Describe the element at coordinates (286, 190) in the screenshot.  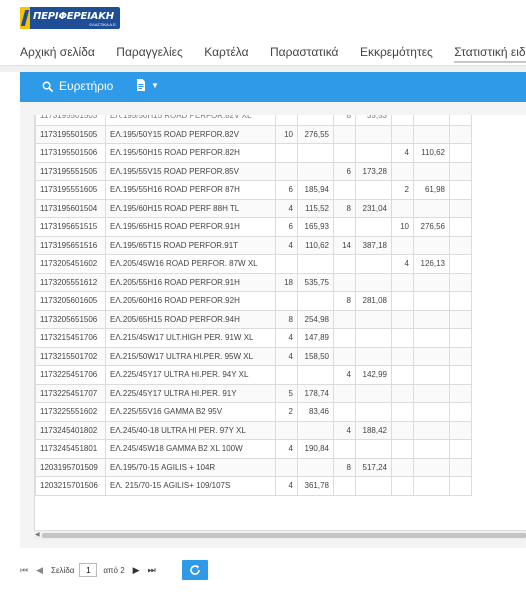
I see `table-cell-qty-1: 6` at that location.